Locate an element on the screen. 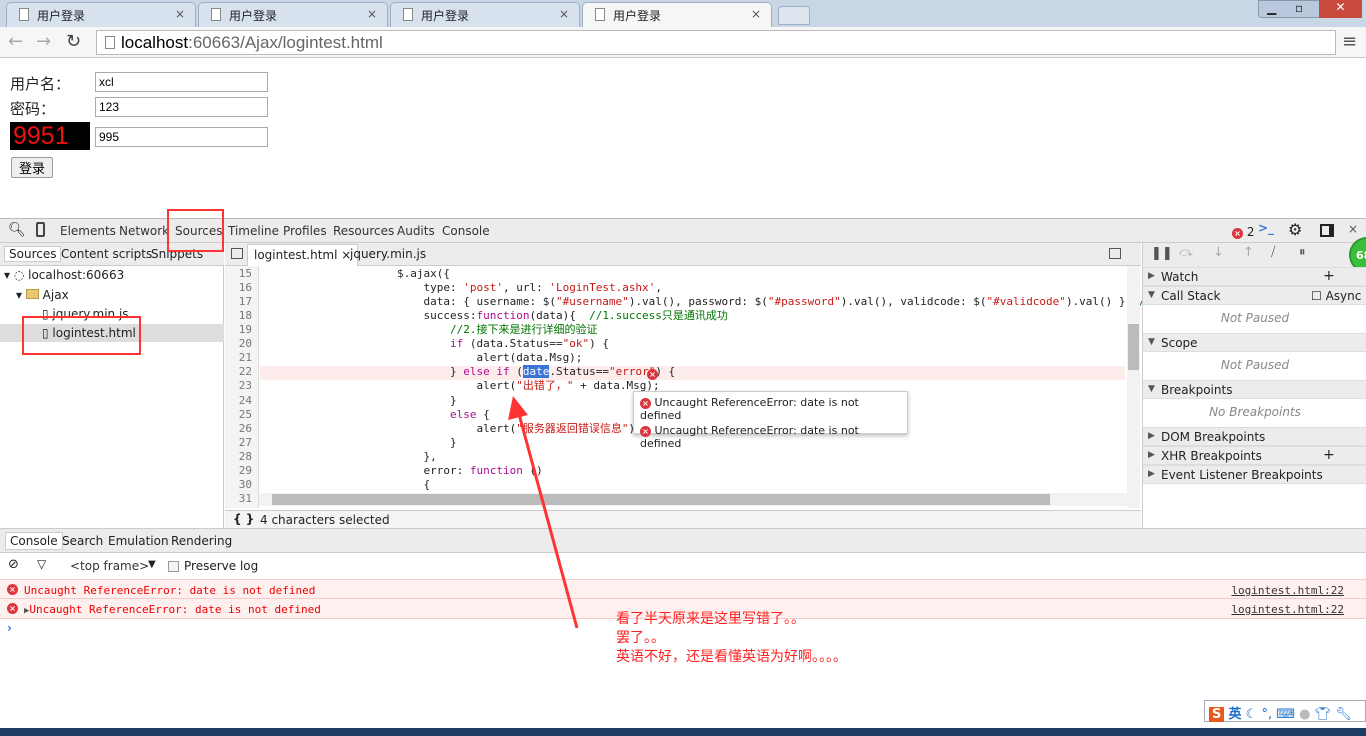 This screenshot has height=736, width=1366. sogou-logo-icon: S is located at coordinates (1217, 714).